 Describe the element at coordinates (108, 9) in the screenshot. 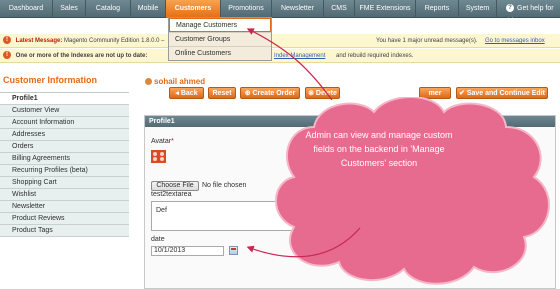

I see `nav-catalog: Catalog` at that location.